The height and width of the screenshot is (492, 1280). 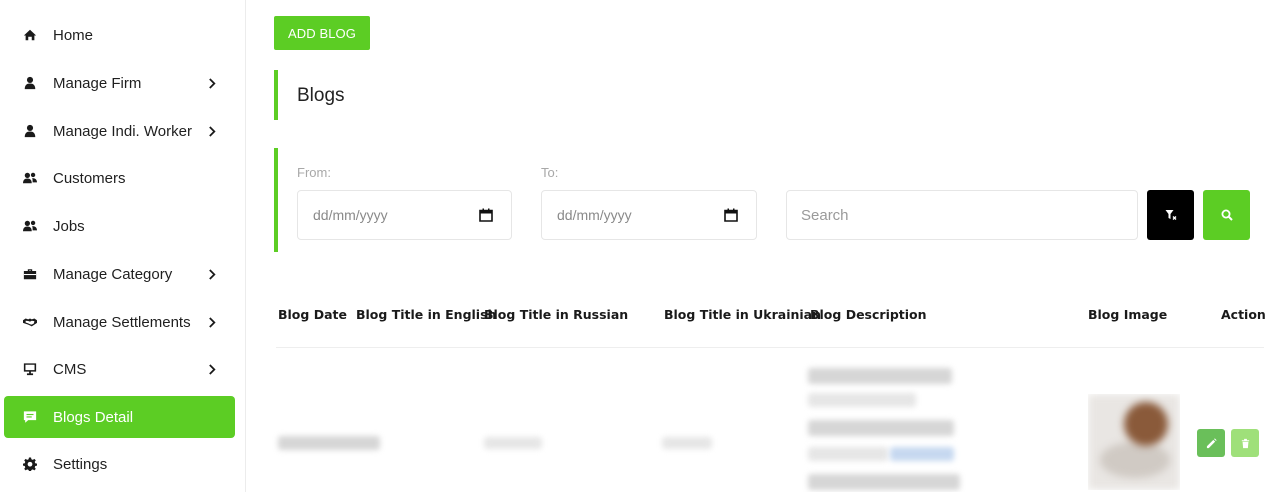 I want to click on sidebar-item-label: CMS, so click(x=70, y=369).